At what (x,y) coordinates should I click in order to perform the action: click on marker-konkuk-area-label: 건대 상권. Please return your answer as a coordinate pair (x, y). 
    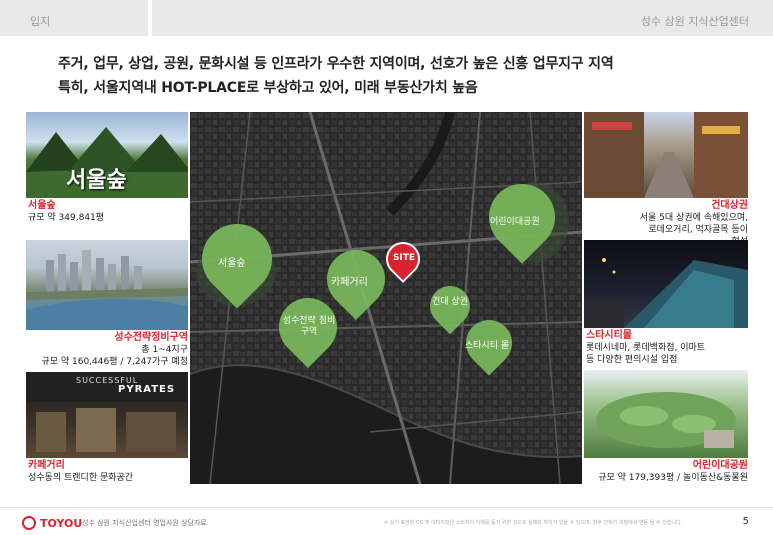
    Looking at the image, I should click on (450, 302).